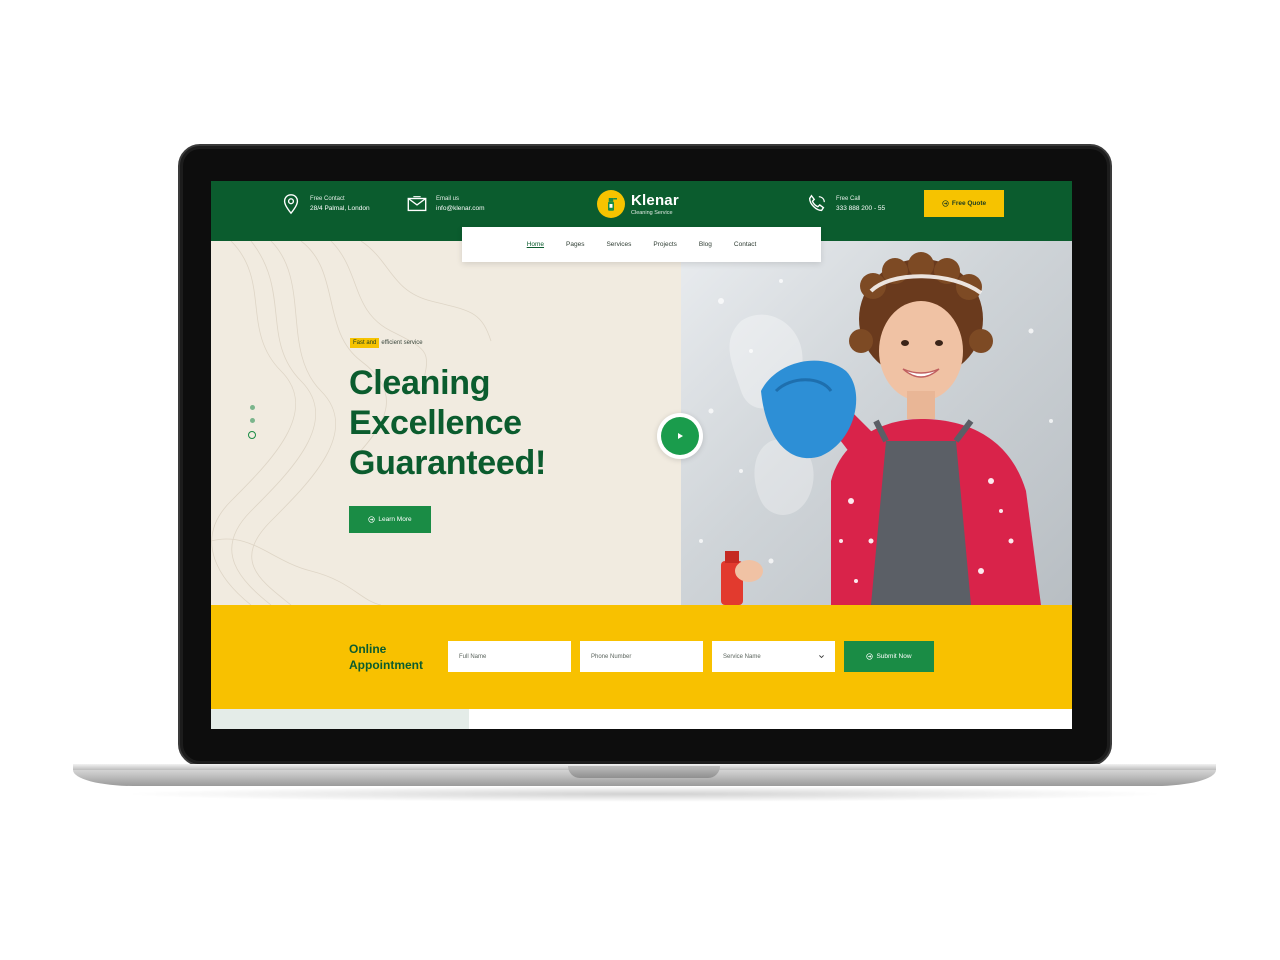  Describe the element at coordinates (447, 463) in the screenshot. I see `hero-title-line-3: Guaranteed!` at that location.